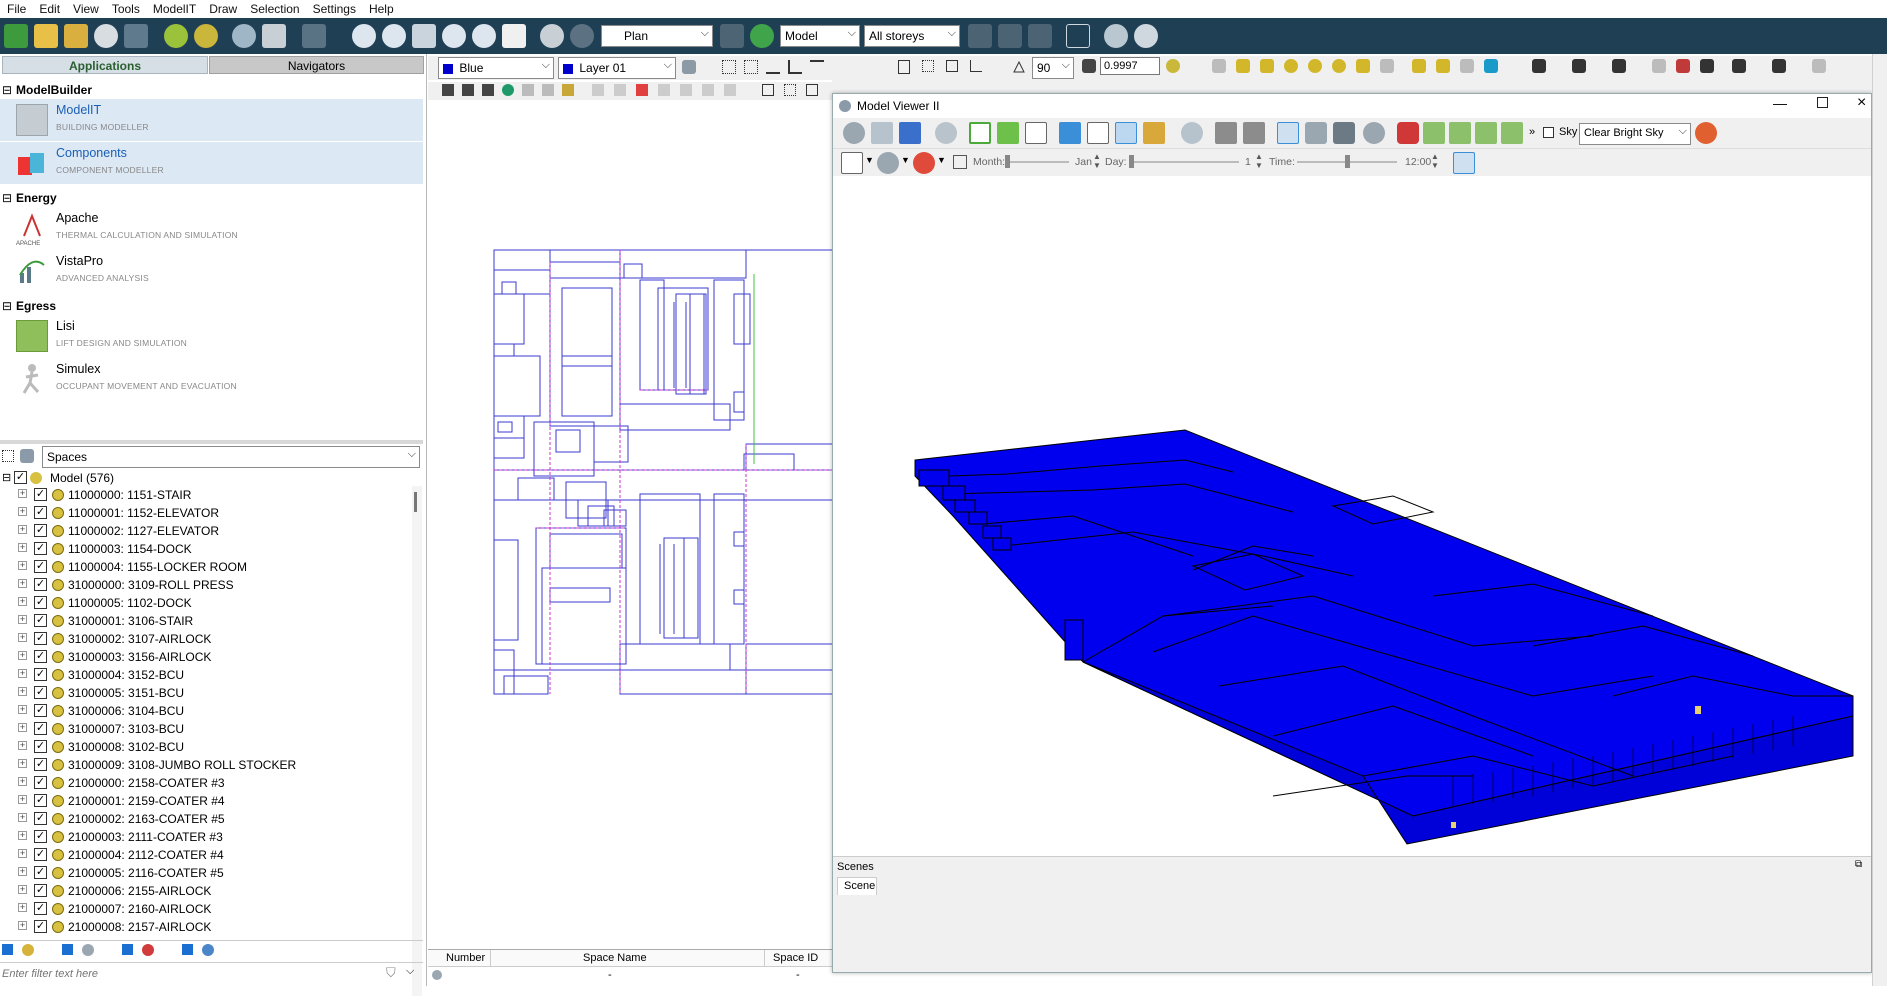 The width and height of the screenshot is (1887, 996). I want to click on table-row: - -, so click(630, 975).